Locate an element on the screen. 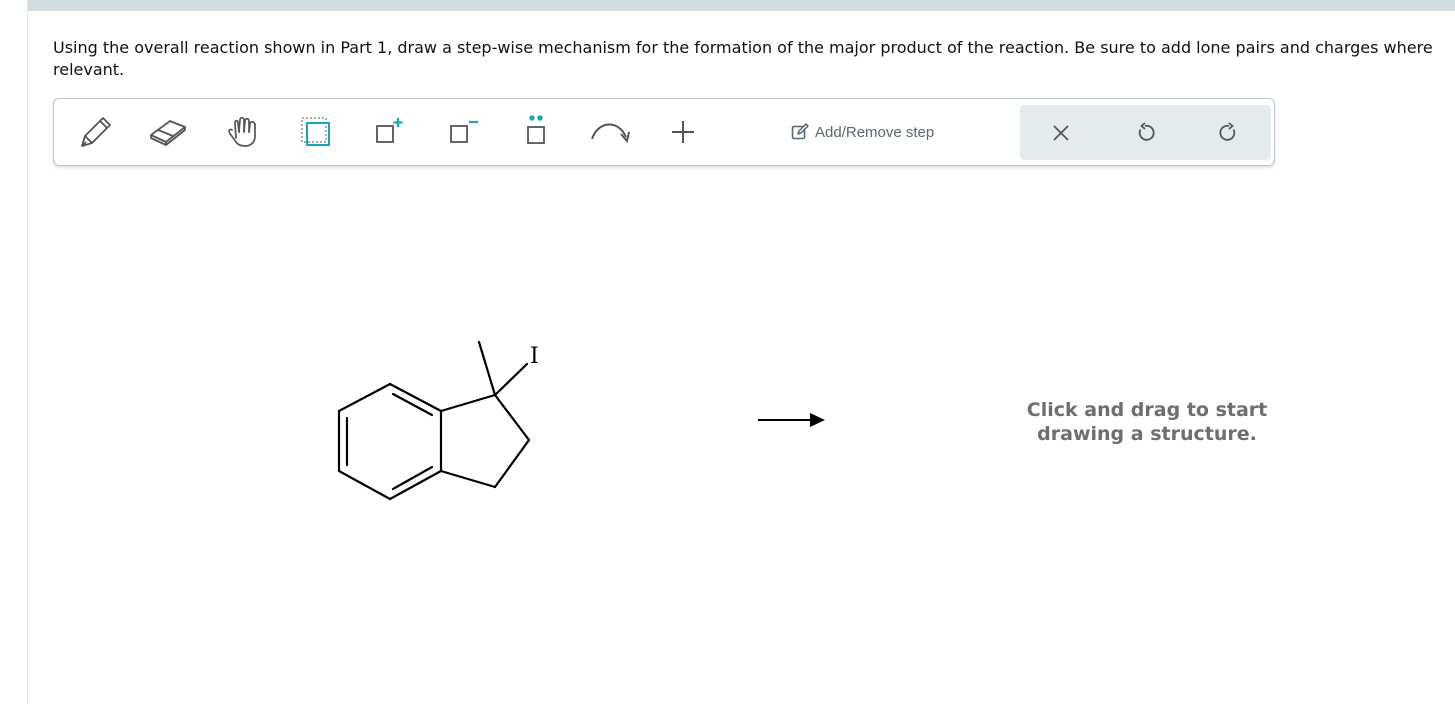 This screenshot has width=1455, height=704. reactant-structure is located at coordinates (434, 420).